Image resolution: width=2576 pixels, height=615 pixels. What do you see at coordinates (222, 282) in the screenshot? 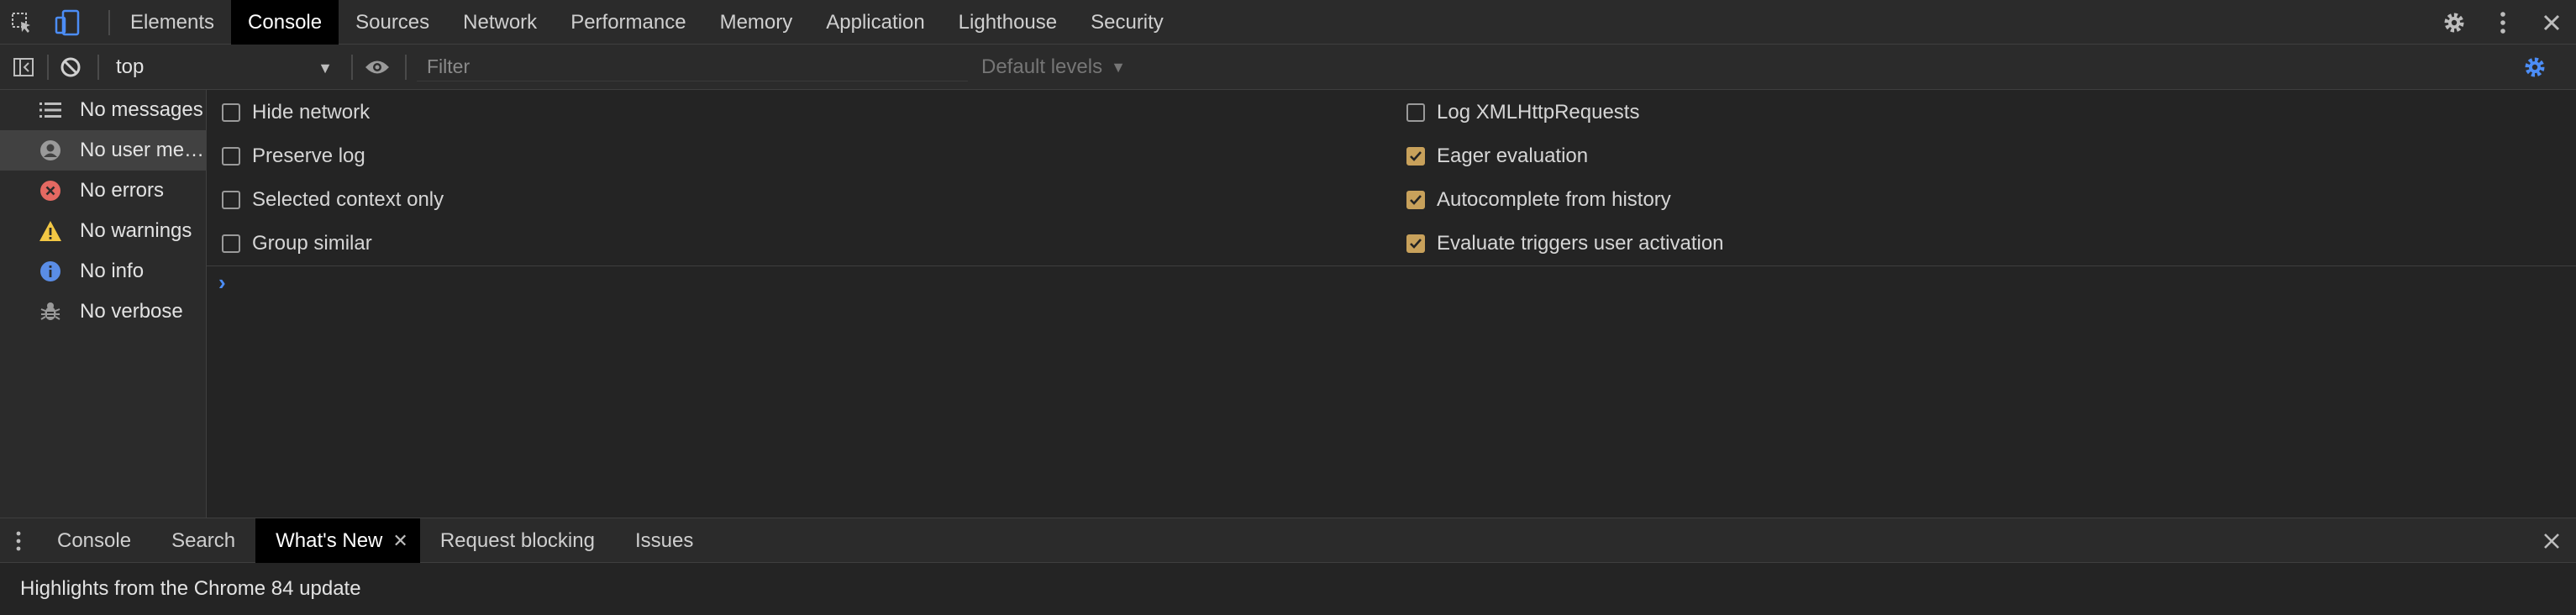
I see `console-prompt-icon: ›` at bounding box center [222, 282].